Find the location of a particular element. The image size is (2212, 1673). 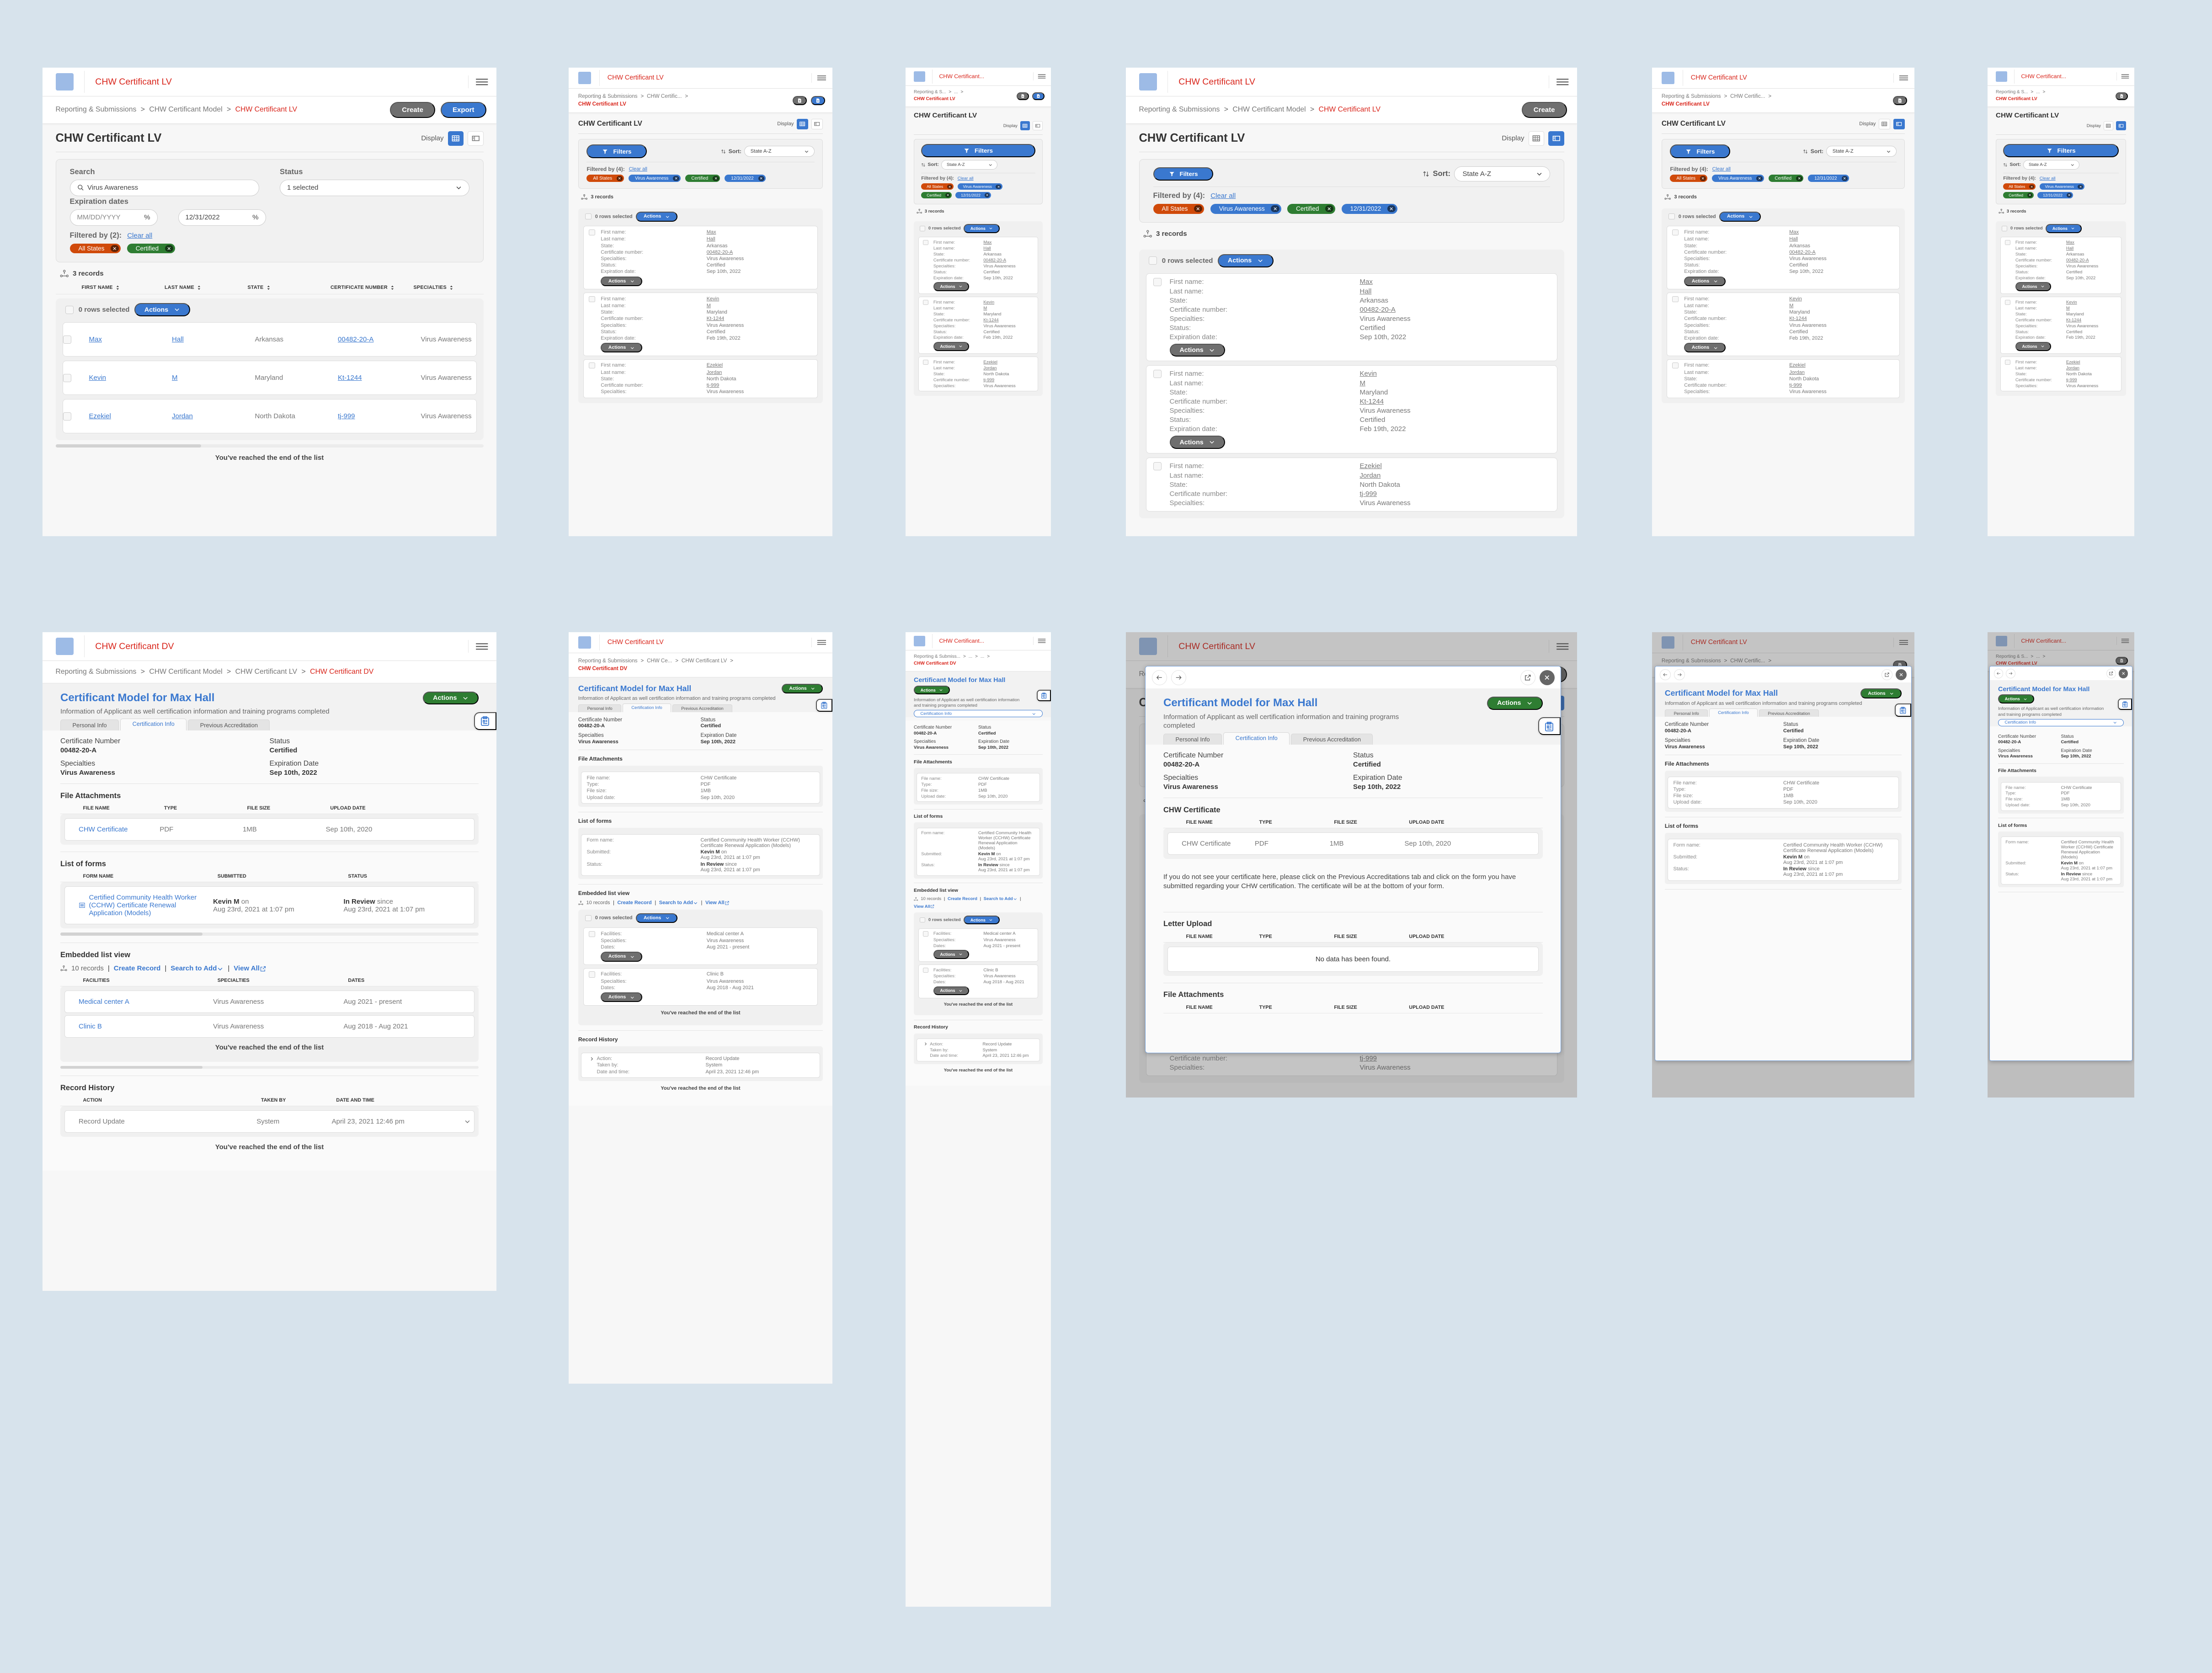

record-actions-button: Actions is located at coordinates (451, 698).